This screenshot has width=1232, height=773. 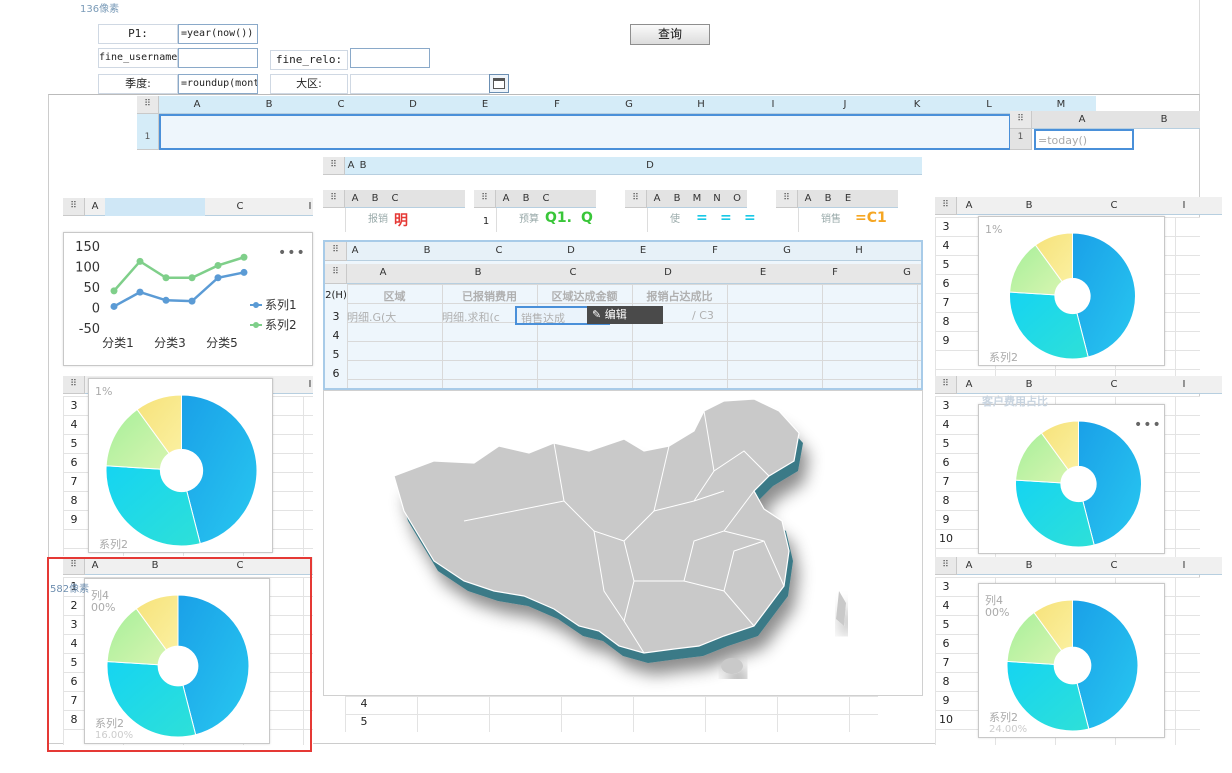 I want to click on p1-input: =year(now()), so click(x=218, y=34).